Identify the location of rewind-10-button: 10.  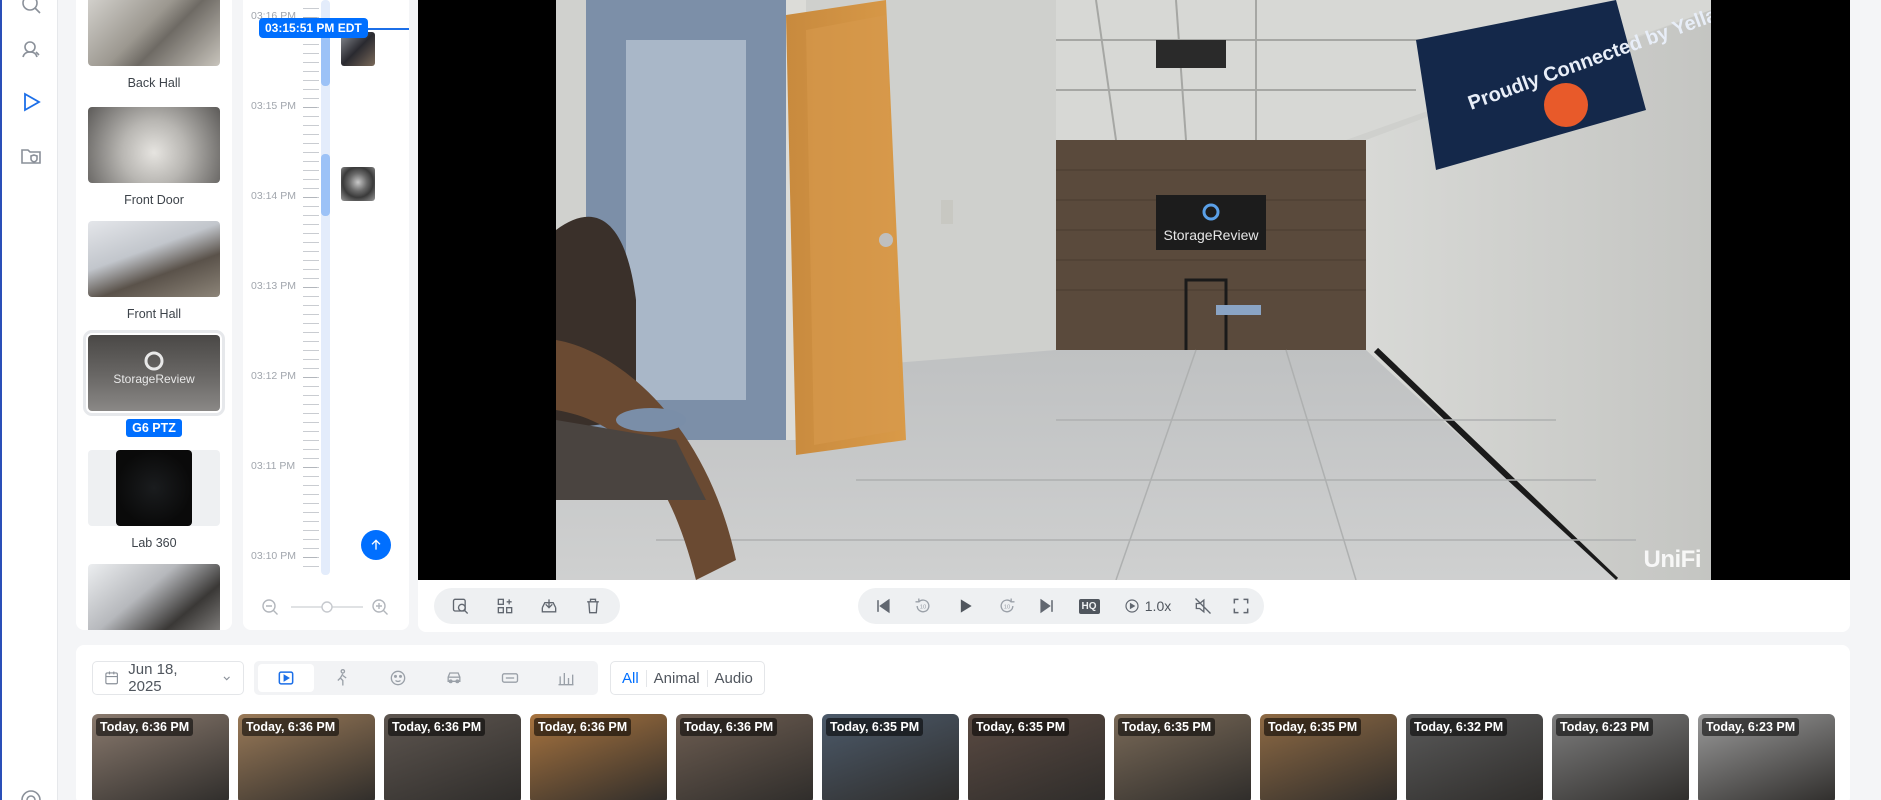
(923, 606).